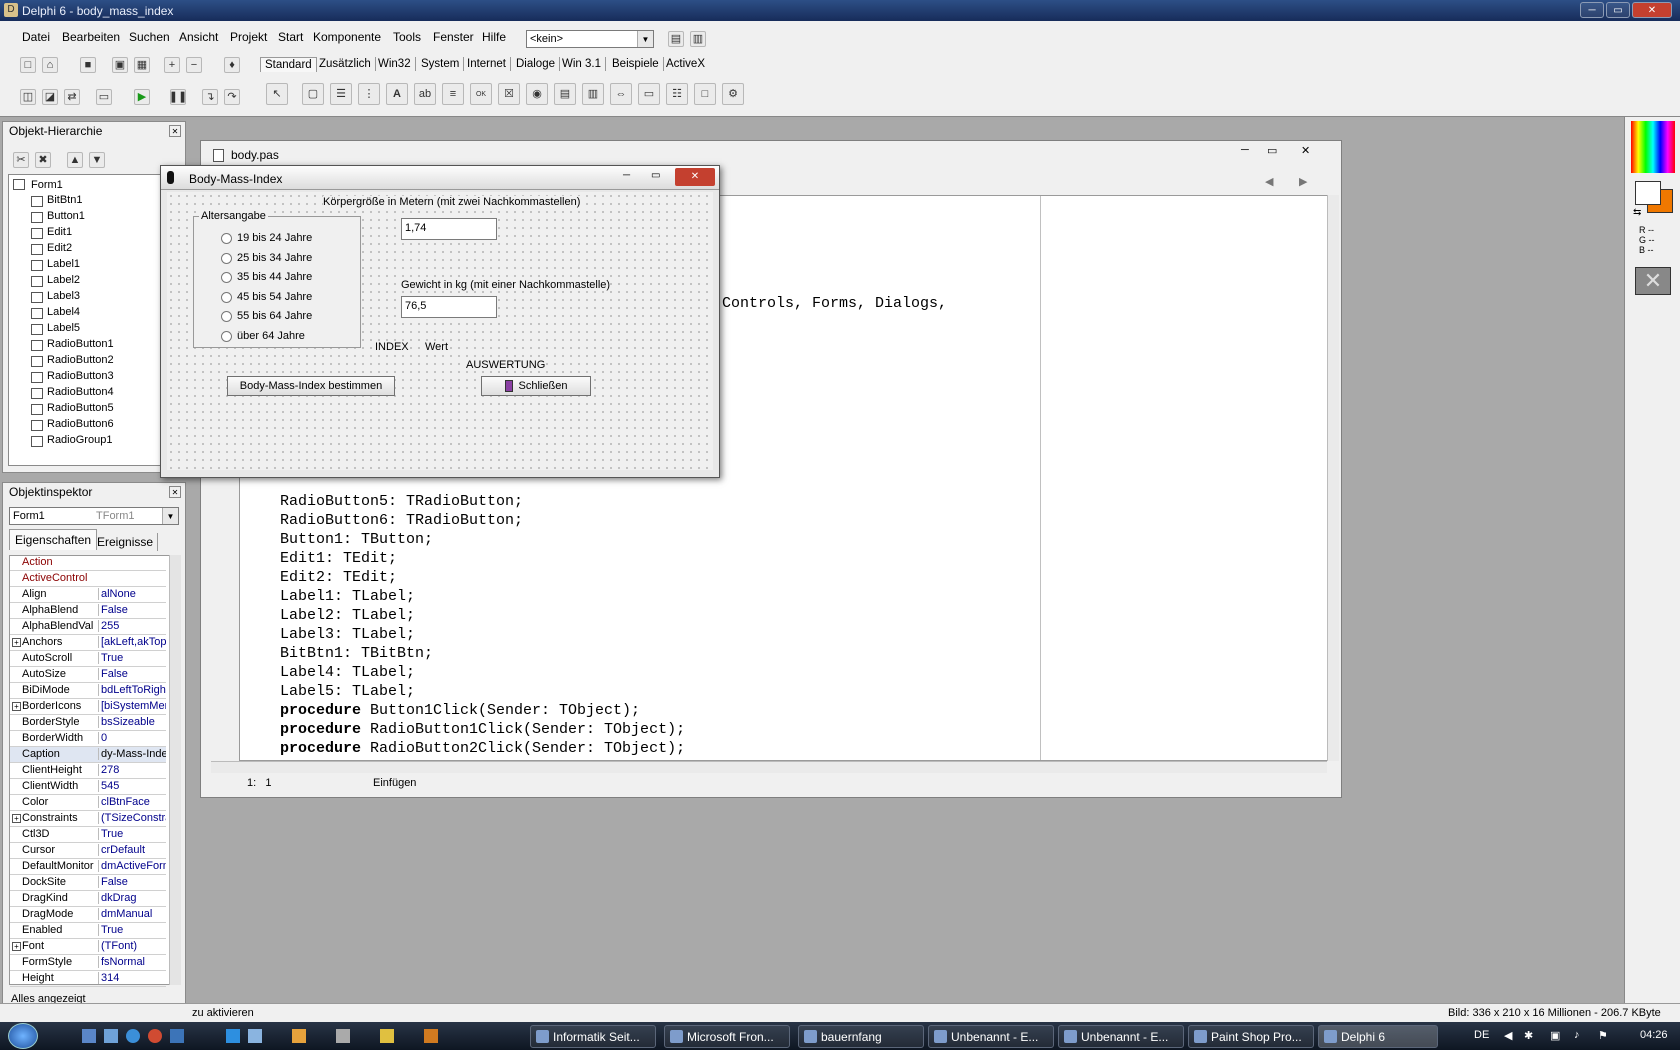 The height and width of the screenshot is (1050, 1680). Describe the element at coordinates (80, 424) in the screenshot. I see `tree-item: RadioButton6` at that location.